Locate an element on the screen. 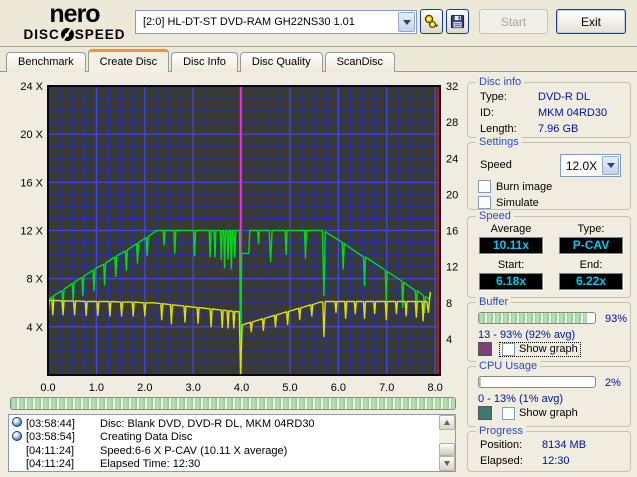 The width and height of the screenshot is (637, 477). svg-text: 28 is located at coordinates (452, 123).